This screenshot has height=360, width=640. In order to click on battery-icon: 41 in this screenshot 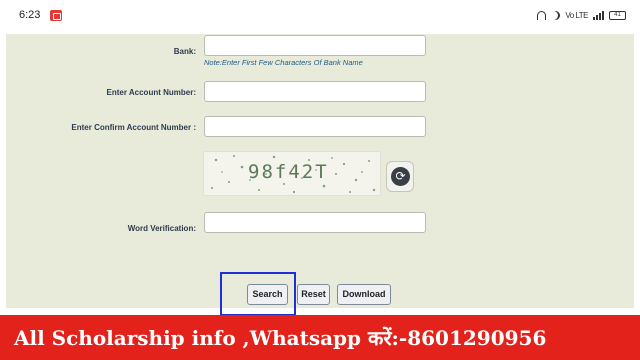, I will do `click(617, 15)`.